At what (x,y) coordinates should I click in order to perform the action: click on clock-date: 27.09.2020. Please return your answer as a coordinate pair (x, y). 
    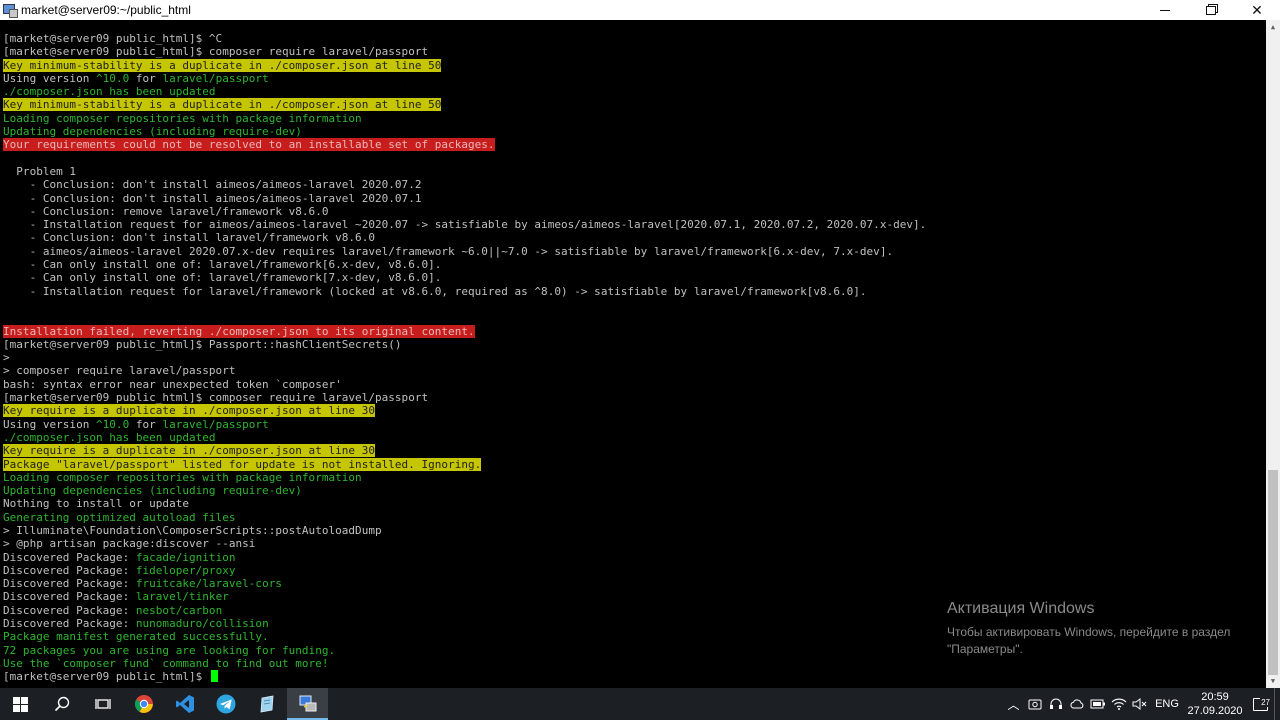
    Looking at the image, I should click on (1215, 711).